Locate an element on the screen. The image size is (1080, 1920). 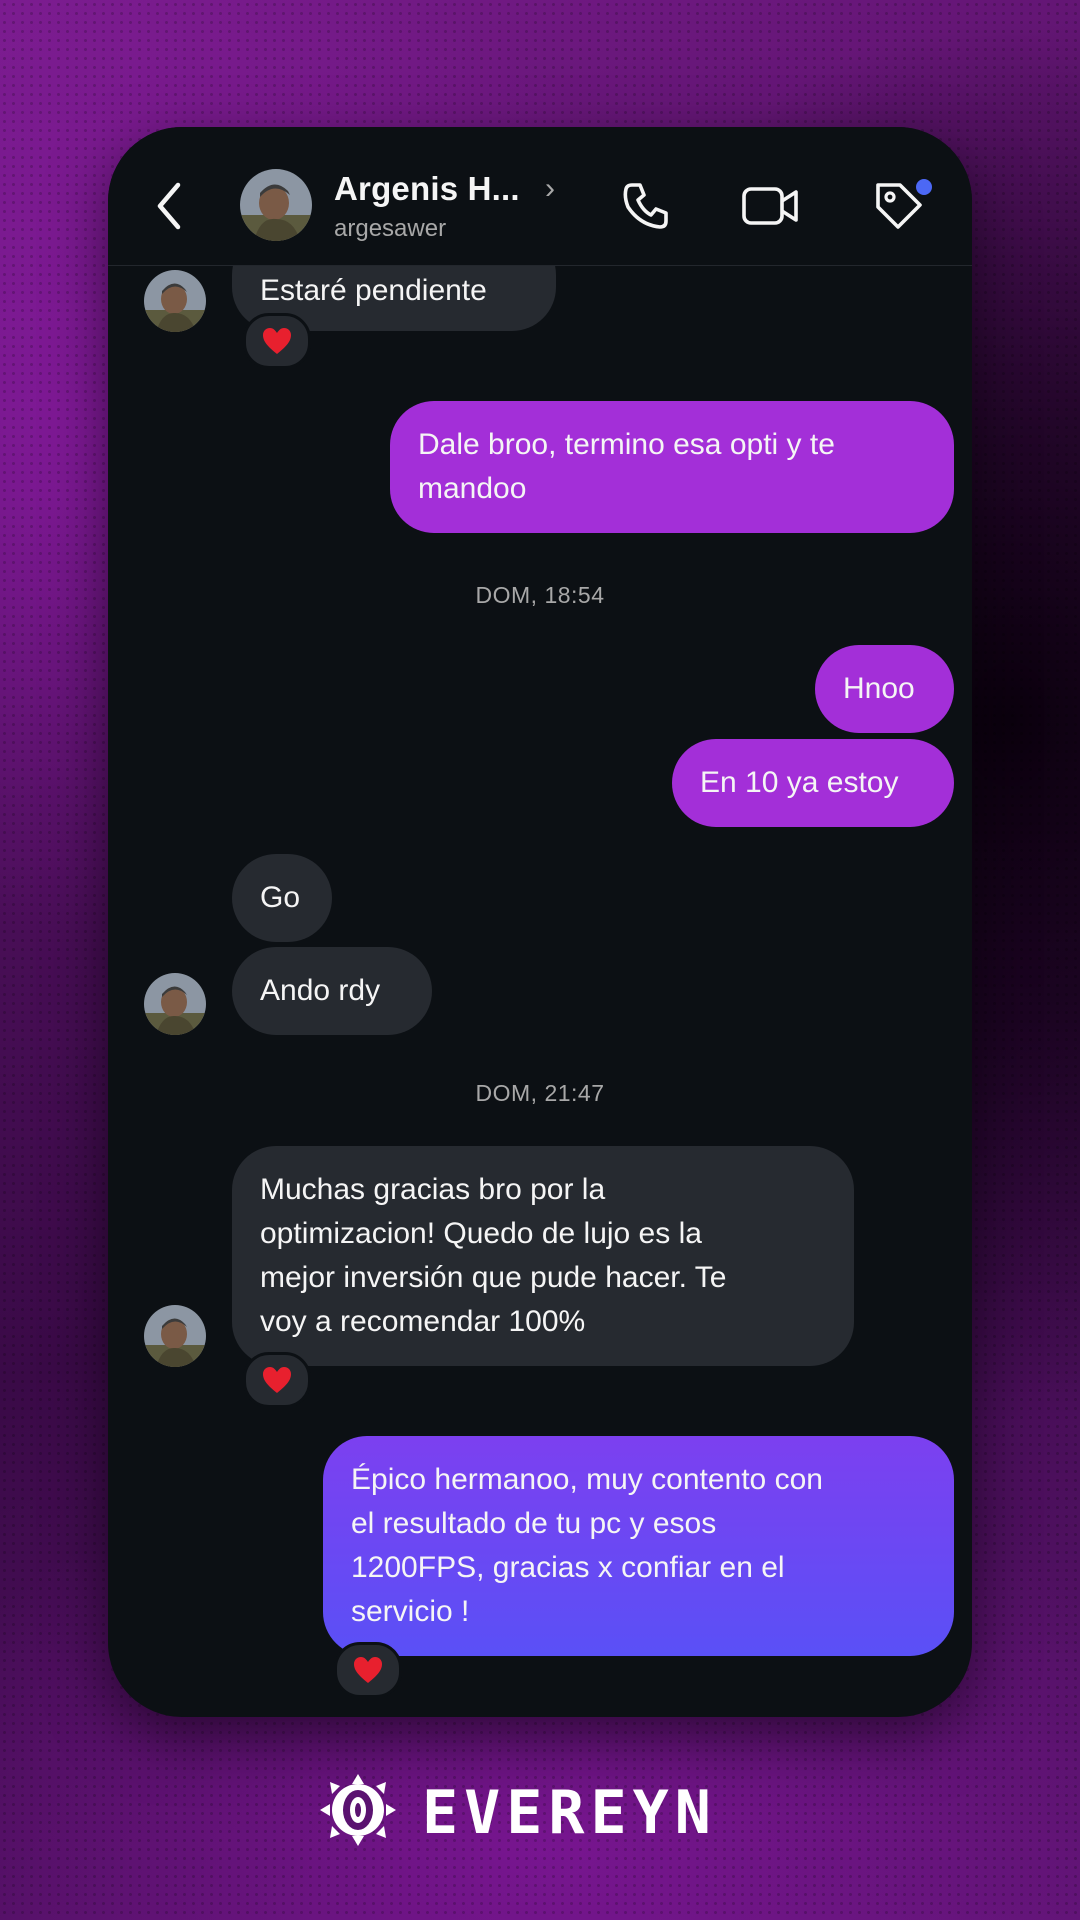
contact-username: argesawer is located at coordinates (390, 228).